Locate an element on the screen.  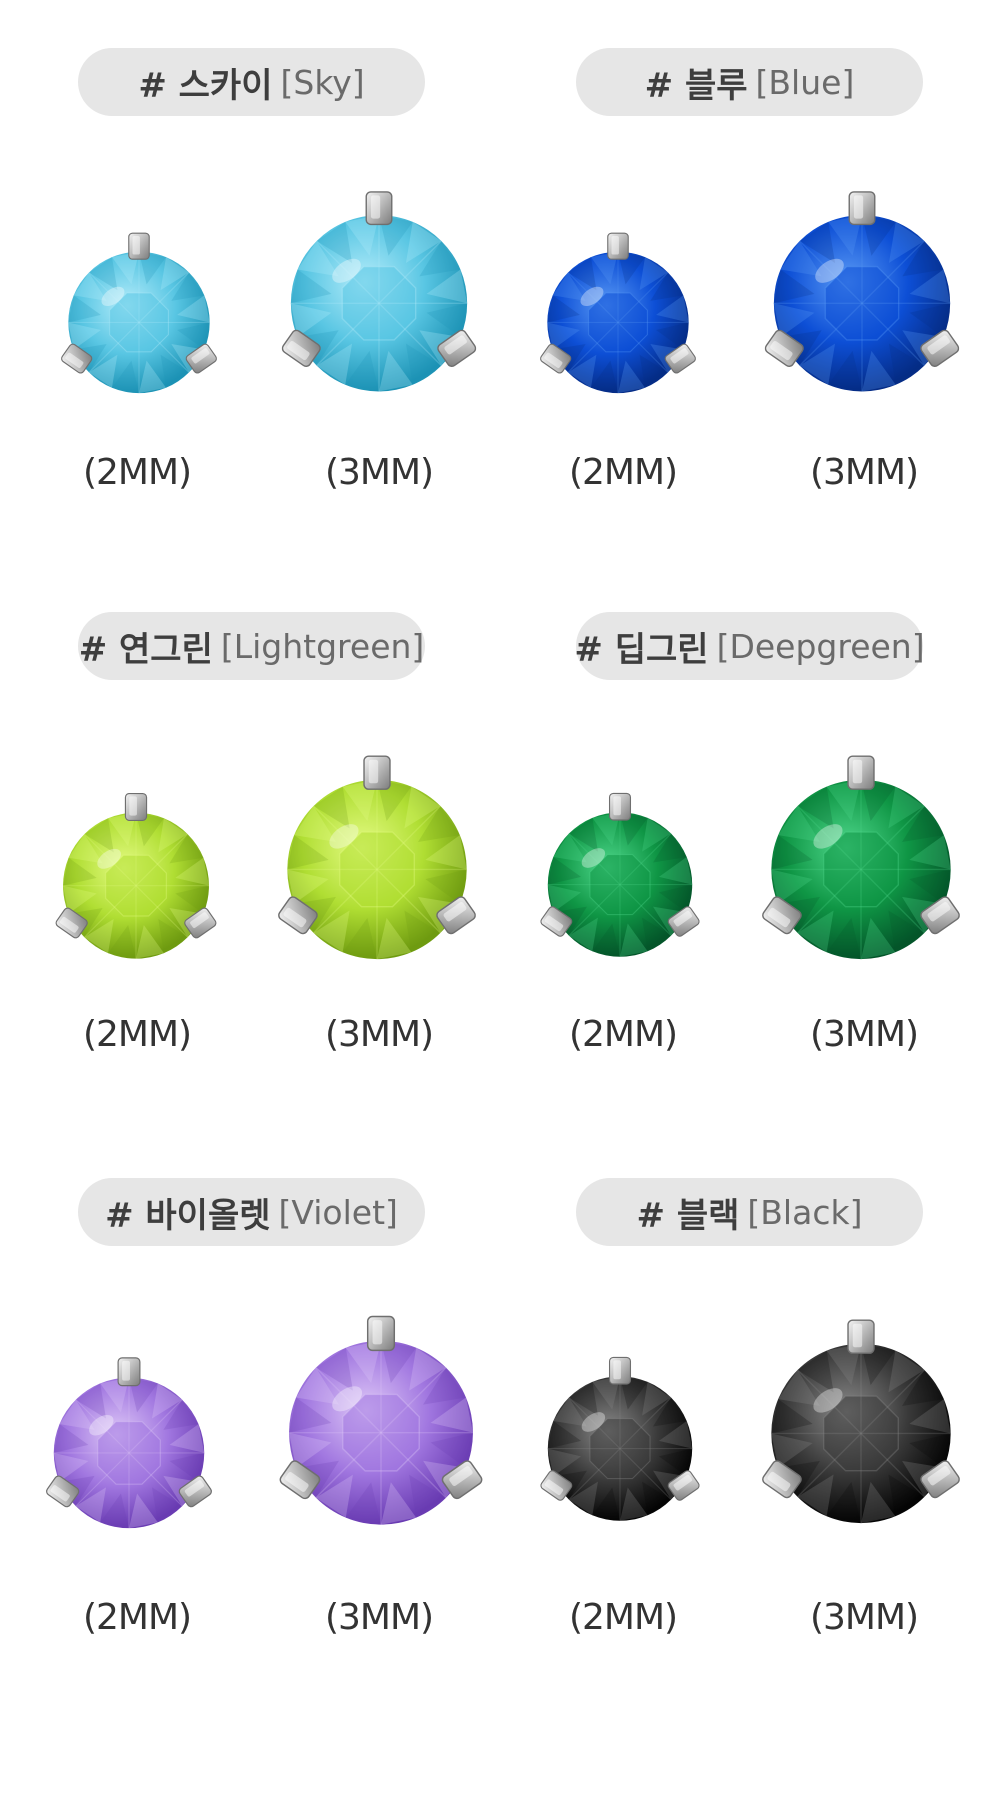
black-gem-3mm-image is located at coordinates (861, 1421).